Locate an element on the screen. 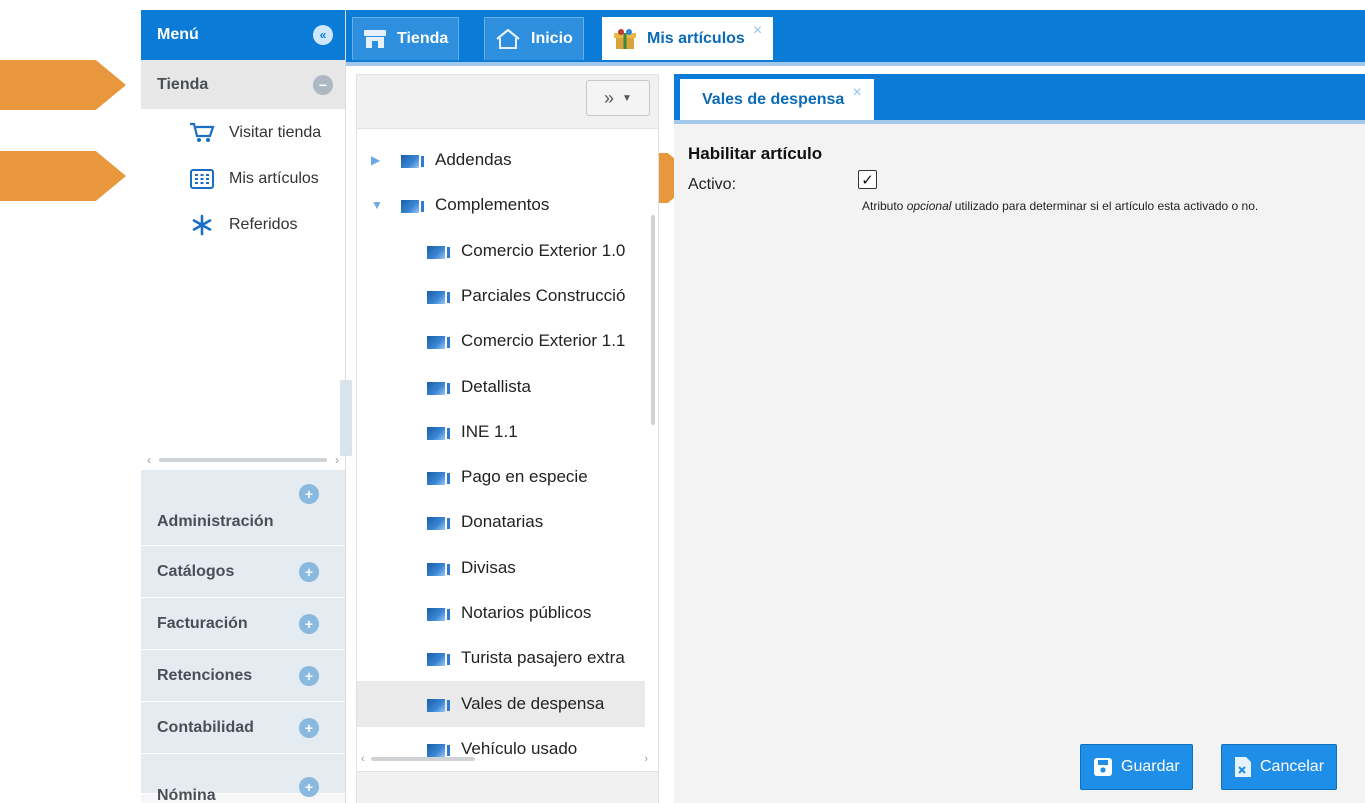 The image size is (1365, 803). tree-node-label: Comercio Exterior 1.1 is located at coordinates (543, 341).